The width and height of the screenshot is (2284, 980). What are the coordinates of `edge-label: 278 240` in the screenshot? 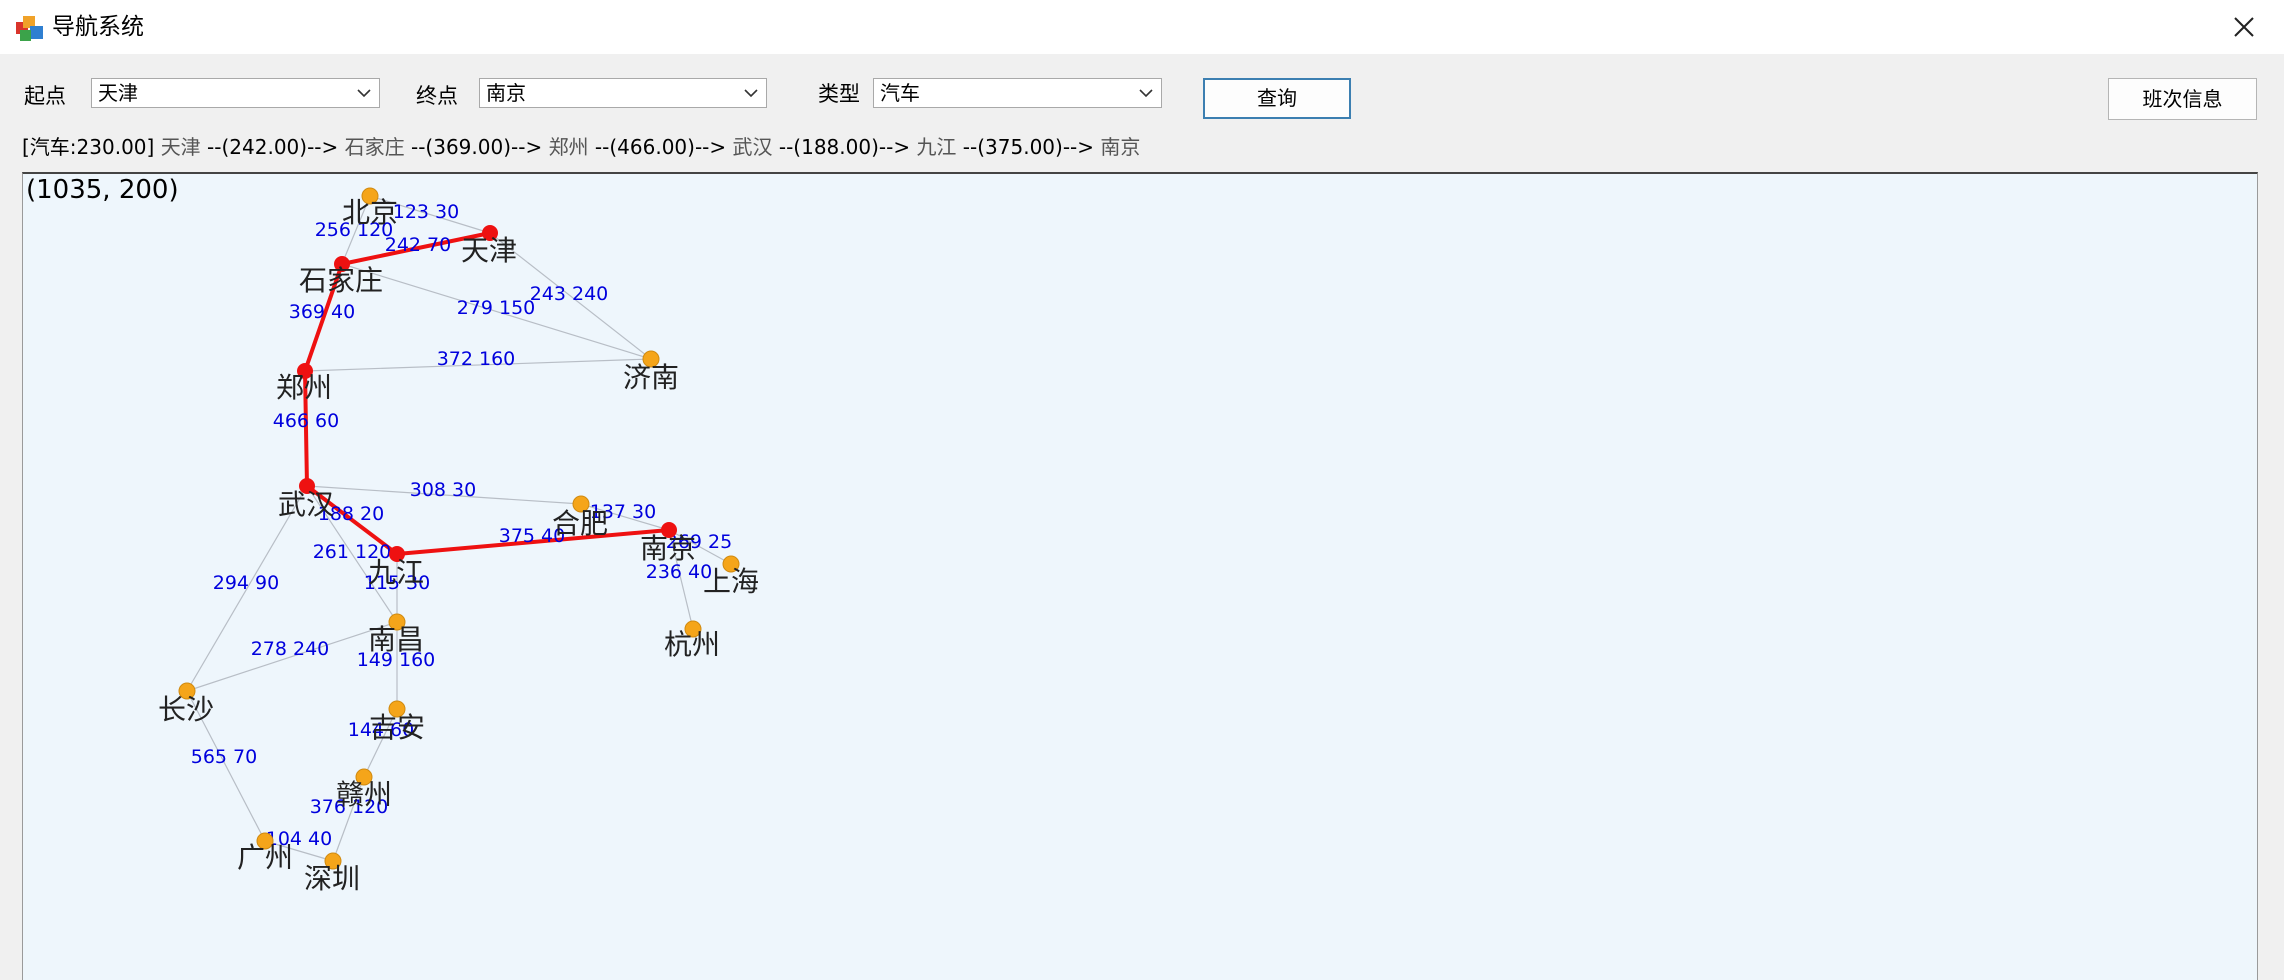 It's located at (290, 649).